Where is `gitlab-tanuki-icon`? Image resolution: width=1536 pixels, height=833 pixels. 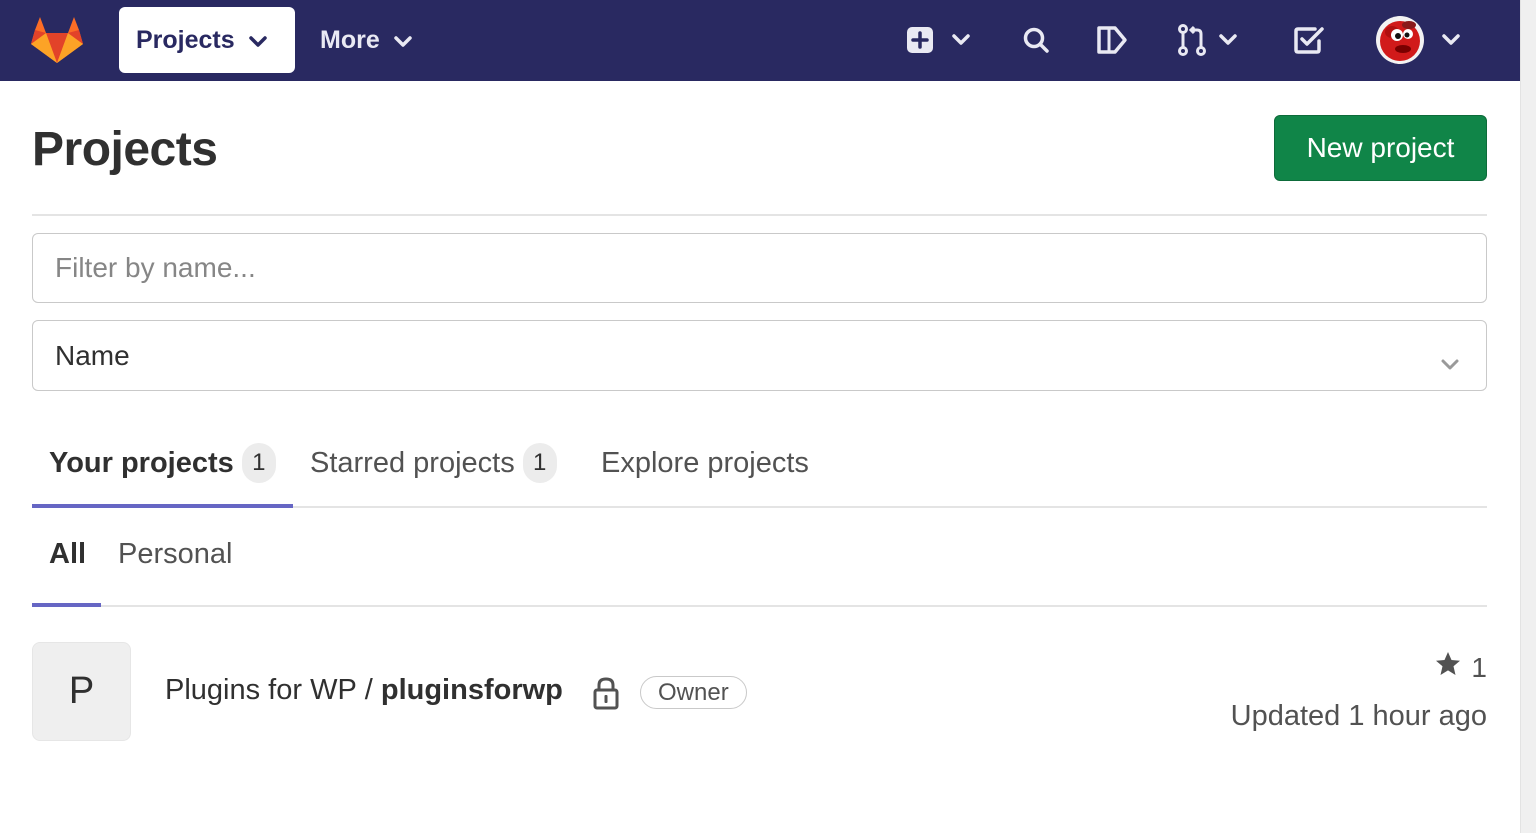
gitlab-tanuki-icon is located at coordinates (57, 40).